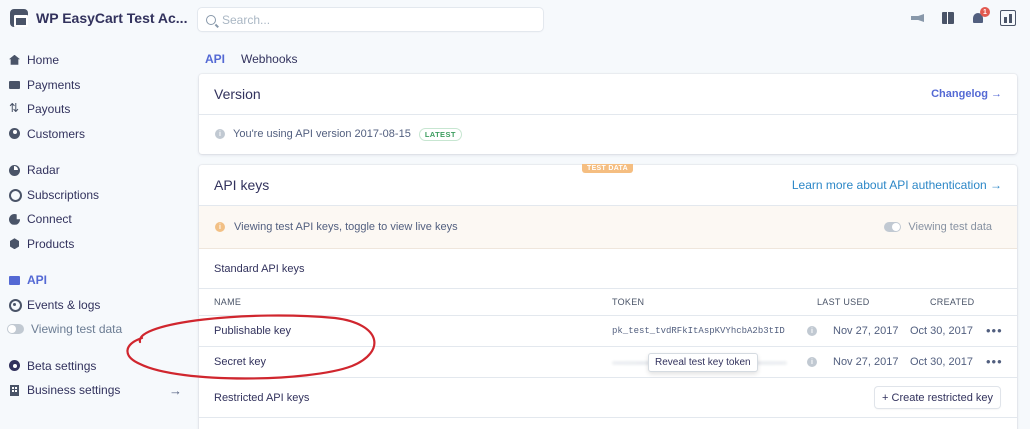 This screenshot has height=429, width=1030. I want to click on api-keys-title: API keys, so click(242, 185).